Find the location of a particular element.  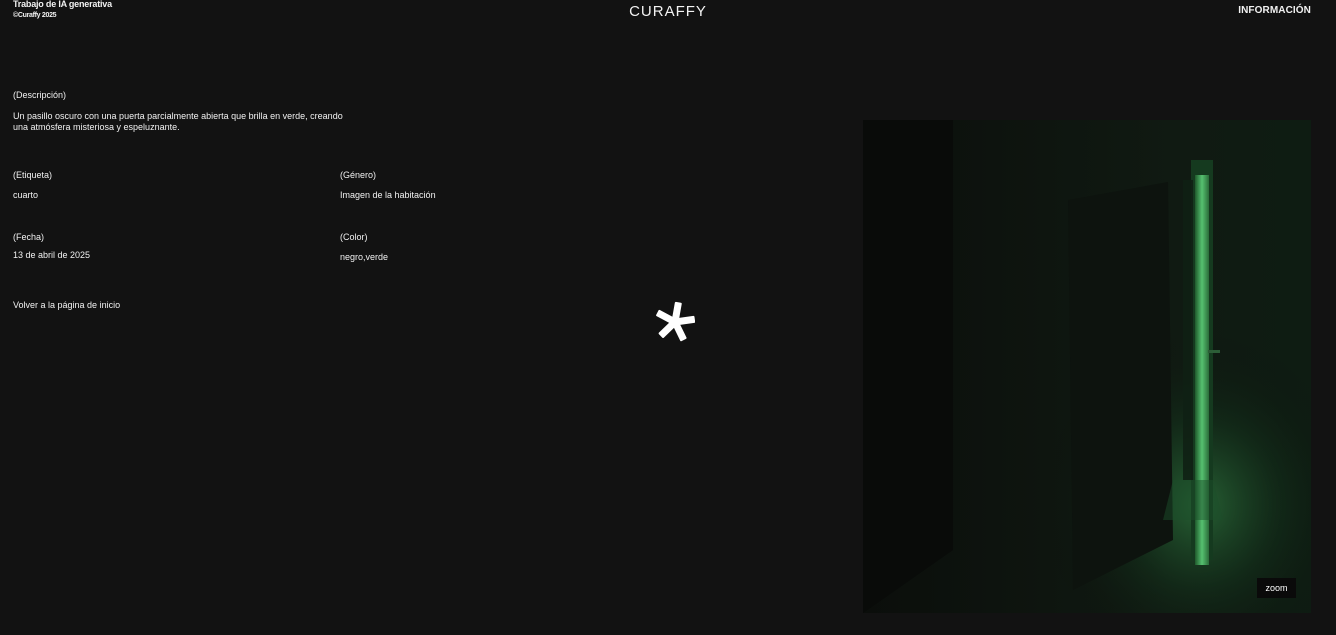

site-logo: CURAFFY is located at coordinates (668, 11).